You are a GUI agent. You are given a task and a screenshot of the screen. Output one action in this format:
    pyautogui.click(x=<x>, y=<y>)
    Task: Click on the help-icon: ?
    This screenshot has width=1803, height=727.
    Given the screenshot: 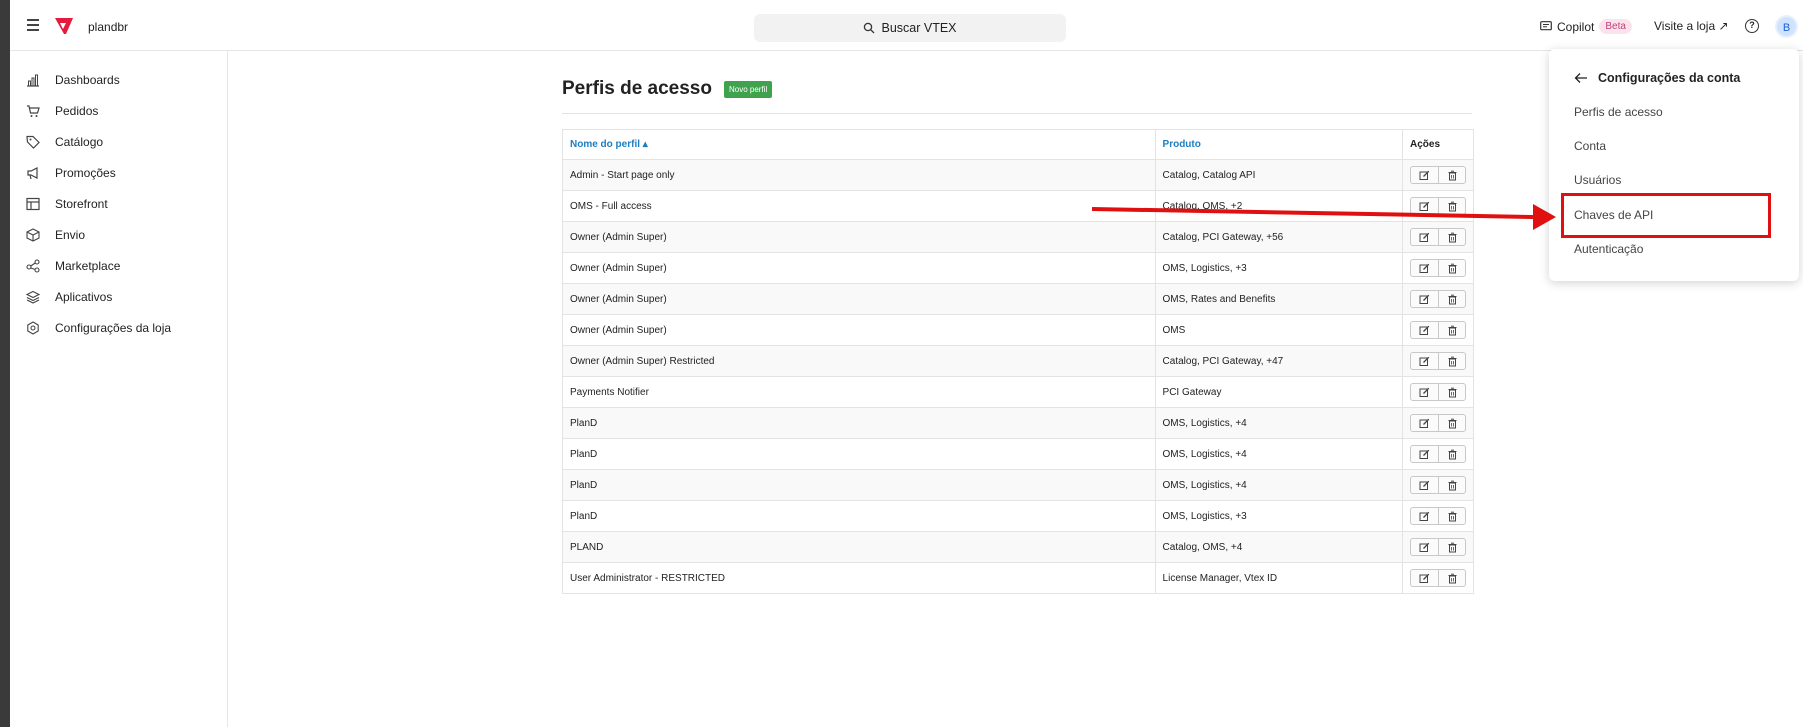 What is the action you would take?
    pyautogui.click(x=1752, y=26)
    